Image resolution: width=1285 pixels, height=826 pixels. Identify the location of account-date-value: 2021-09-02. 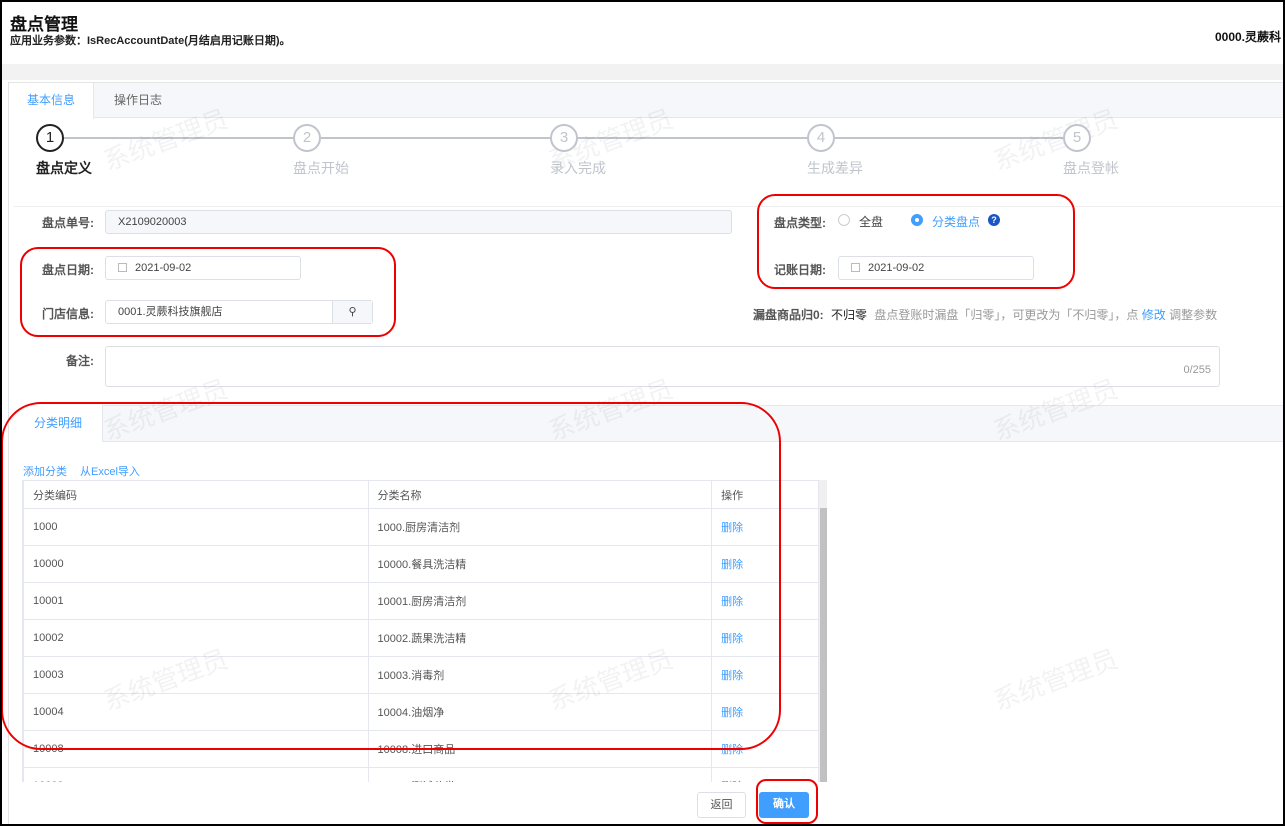
(896, 268).